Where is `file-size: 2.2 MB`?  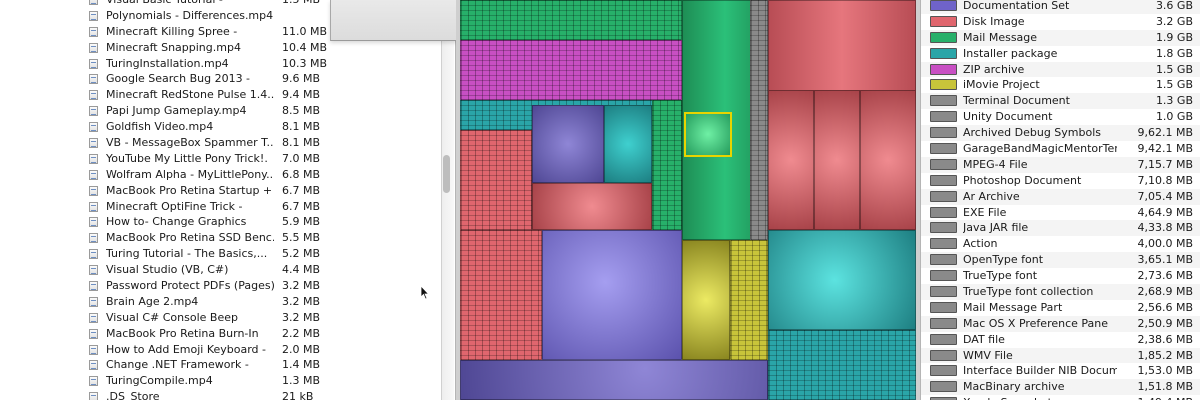 file-size: 2.2 MB is located at coordinates (301, 333).